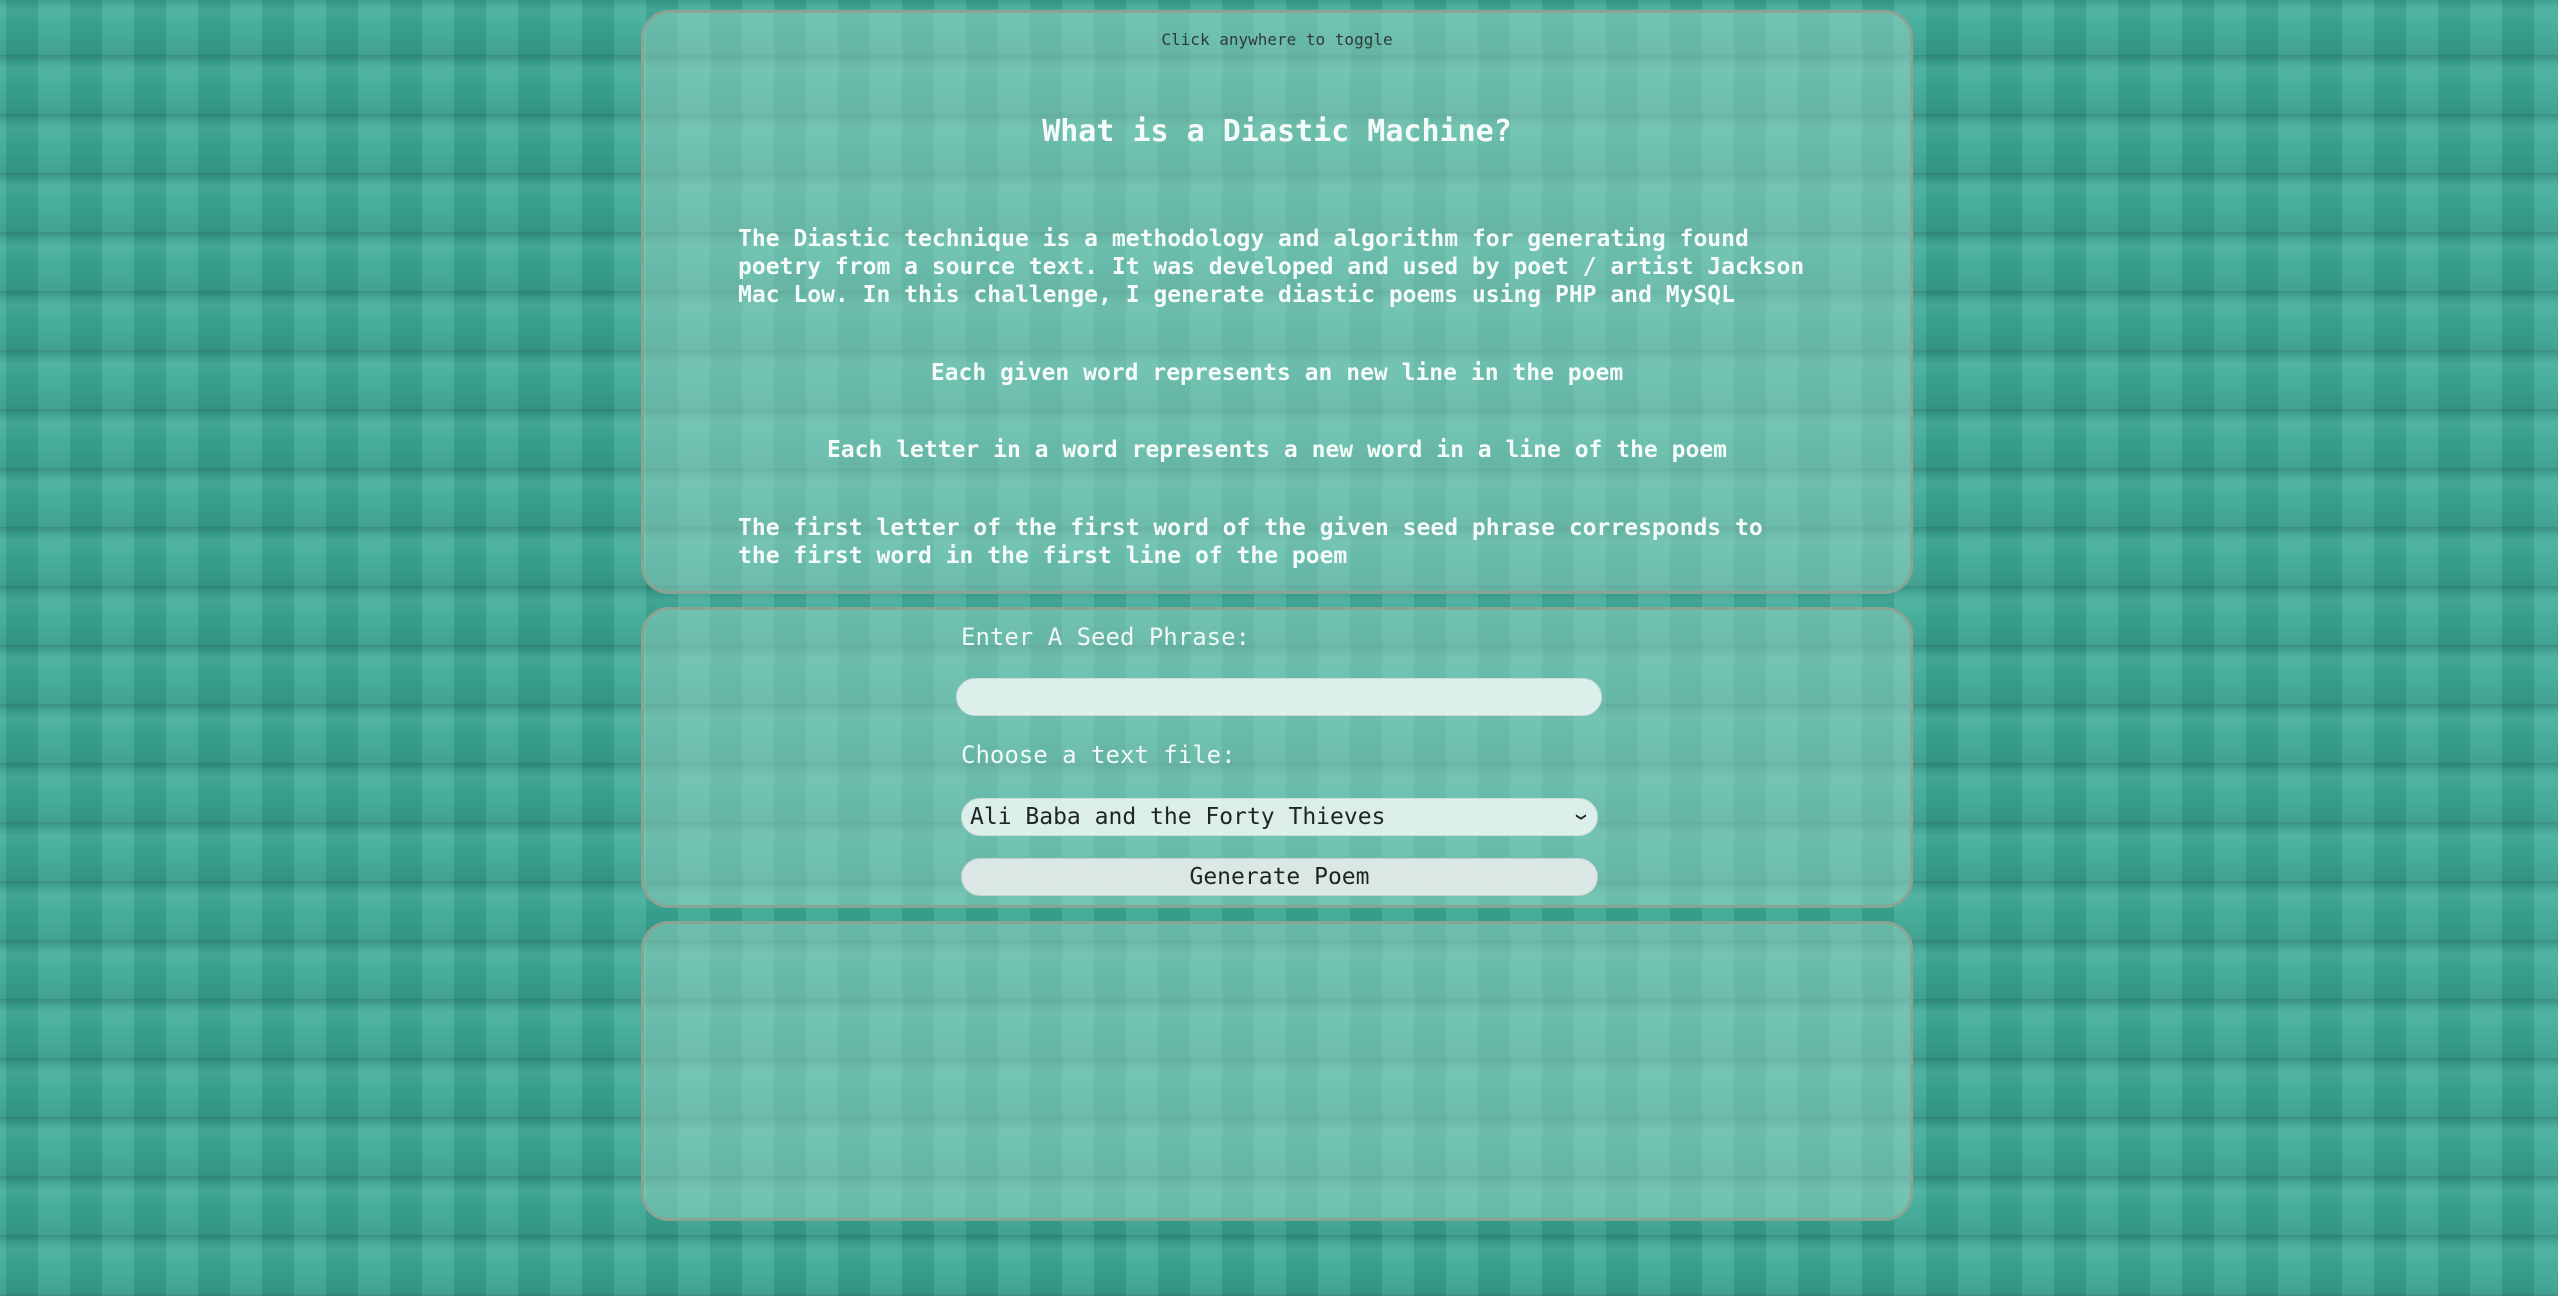 The height and width of the screenshot is (1296, 2558). Describe the element at coordinates (1277, 1071) in the screenshot. I see `poem-output-panel` at that location.